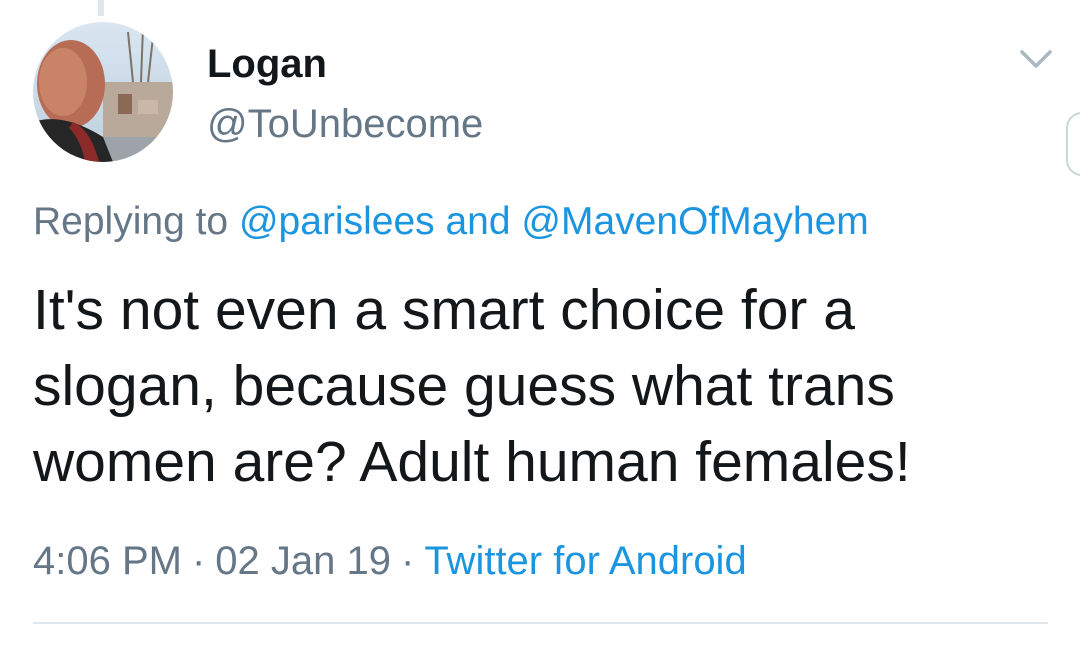 The image size is (1080, 656). What do you see at coordinates (472, 462) in the screenshot?
I see `tweet-body-line: women are? Adult human females!` at bounding box center [472, 462].